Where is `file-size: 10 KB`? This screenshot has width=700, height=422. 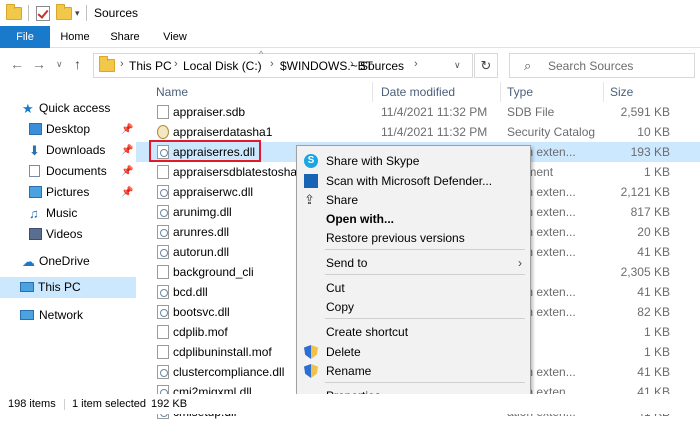 file-size: 10 KB is located at coordinates (653, 132).